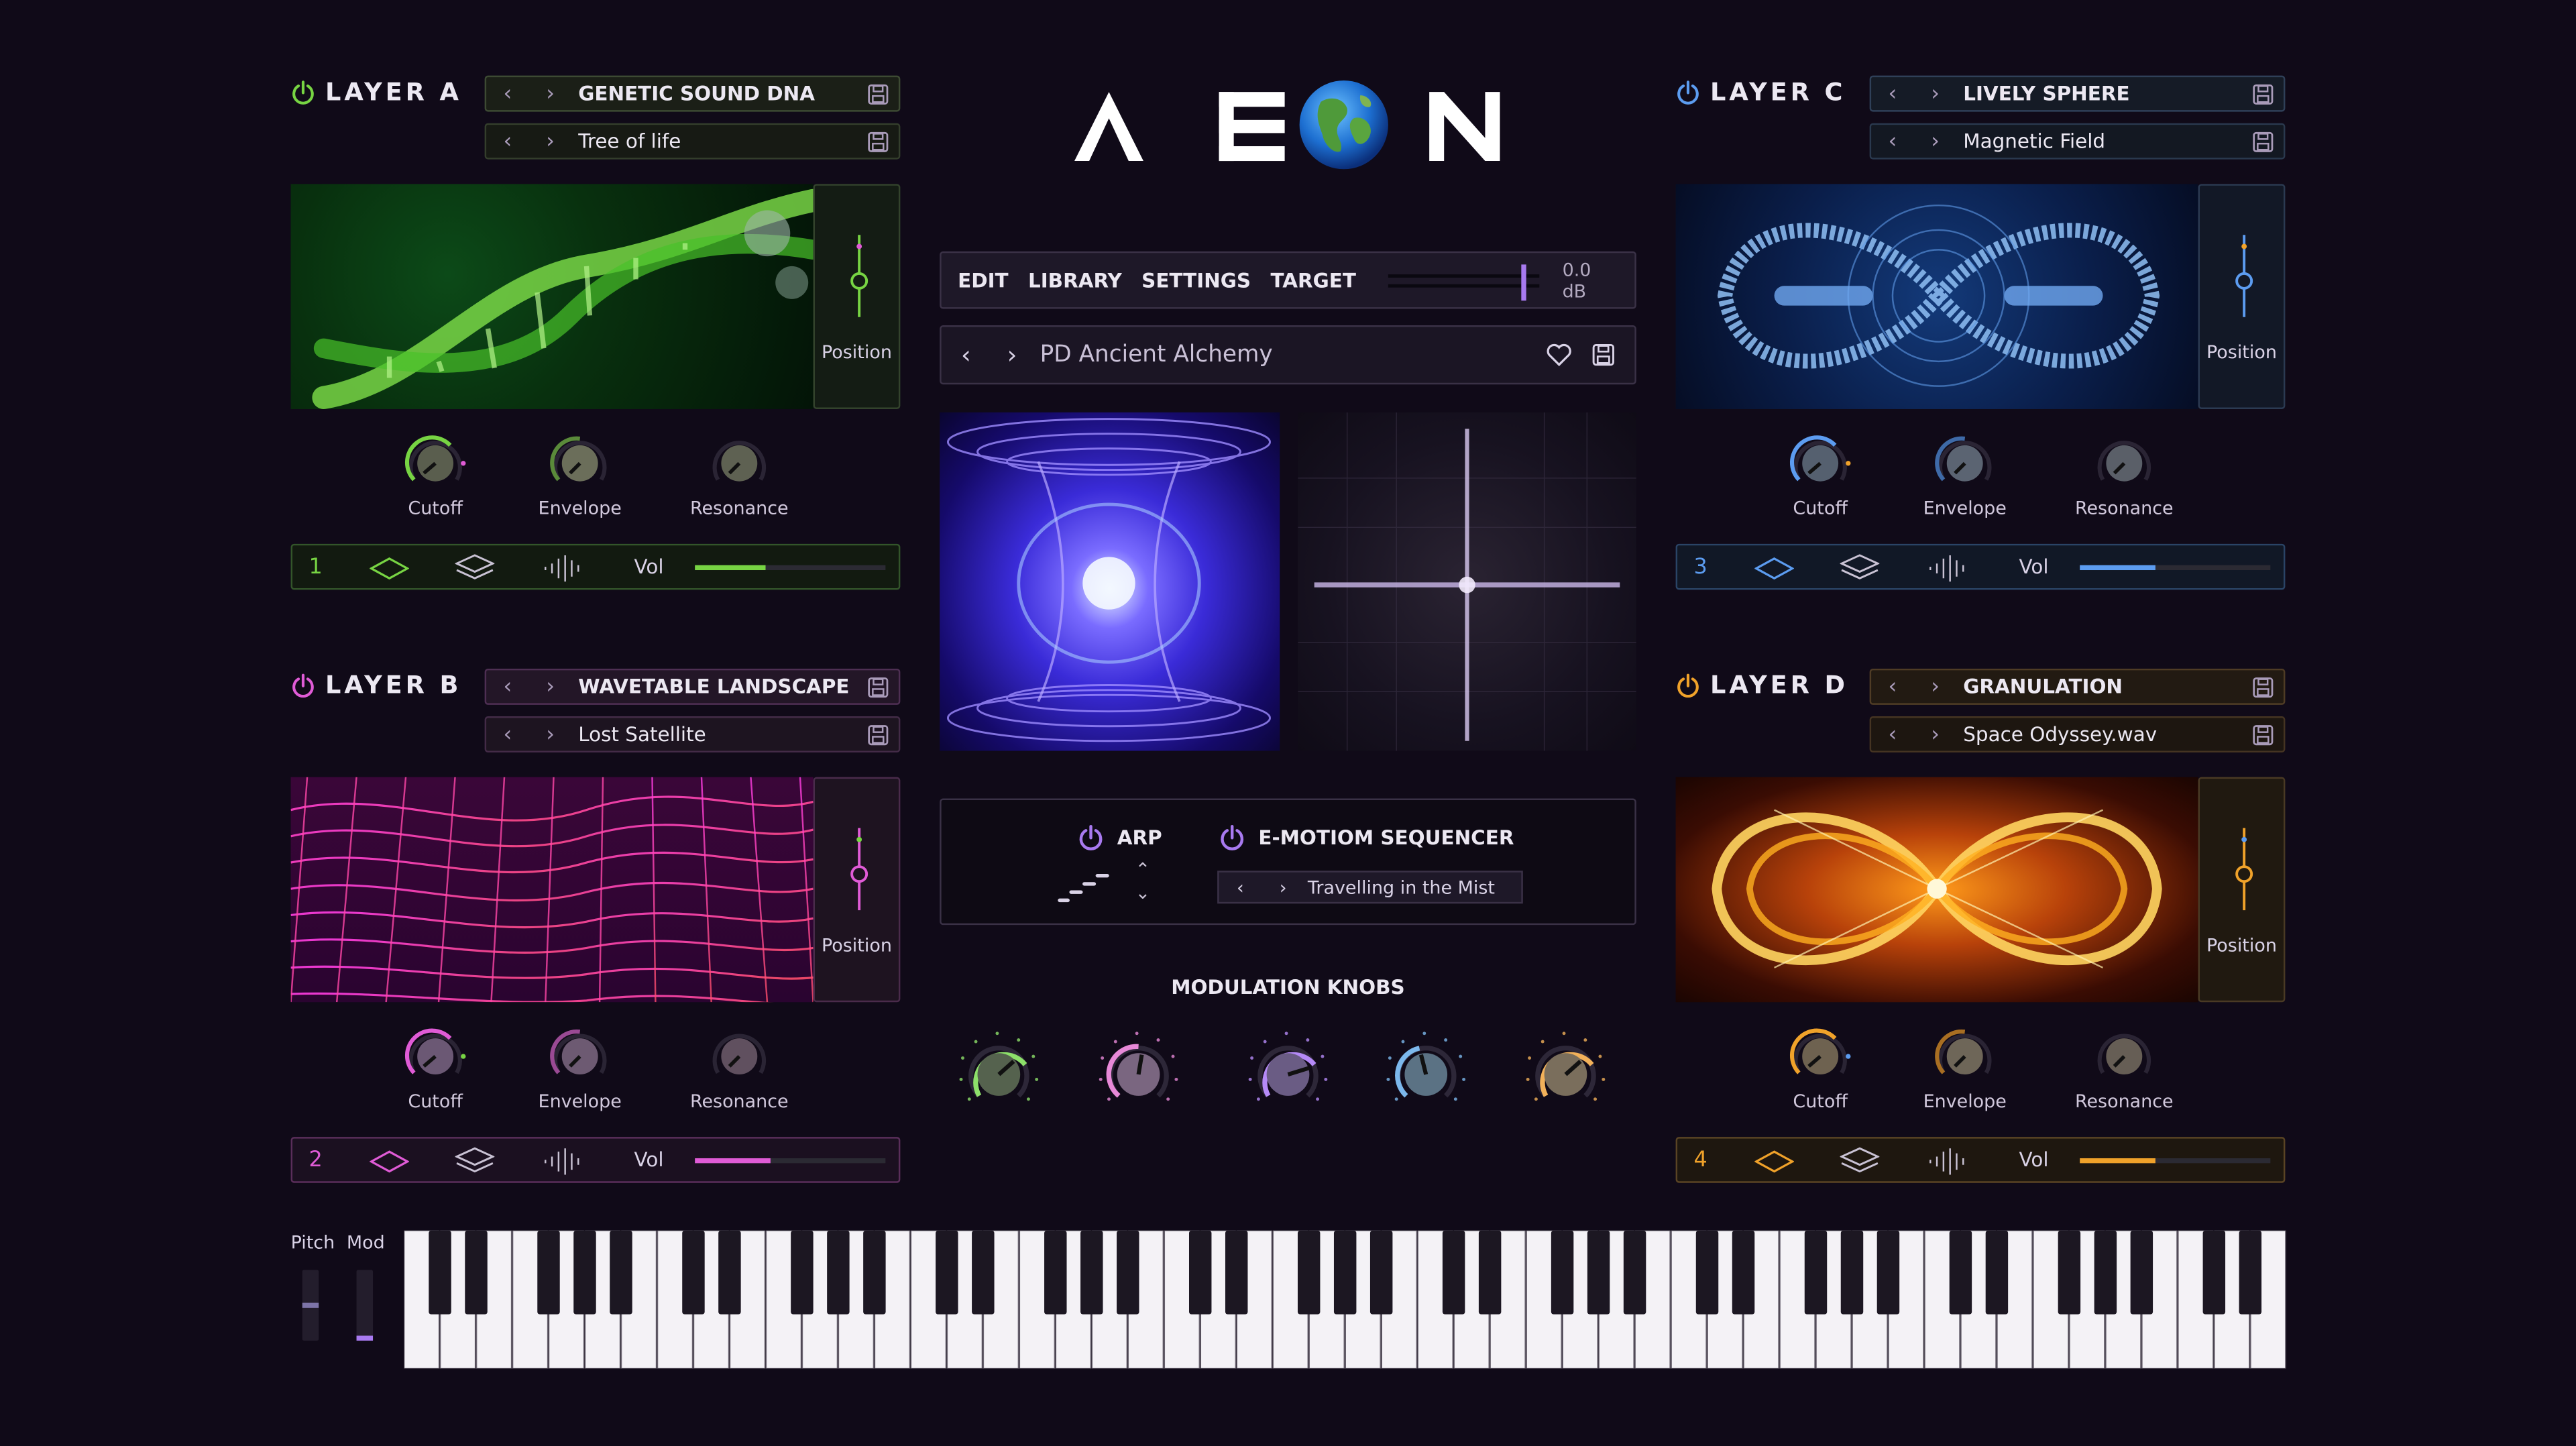 Image resolution: width=2576 pixels, height=1446 pixels. I want to click on preset-browser: ‹ › PD Ancient Alchemy, so click(1288, 355).